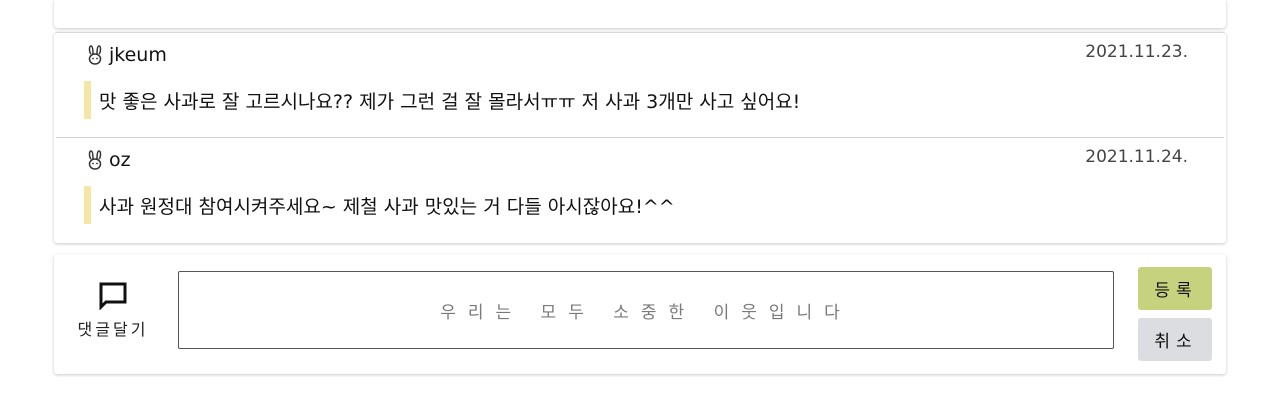 This screenshot has height=400, width=1280. Describe the element at coordinates (120, 160) in the screenshot. I see `author-name: oz` at that location.